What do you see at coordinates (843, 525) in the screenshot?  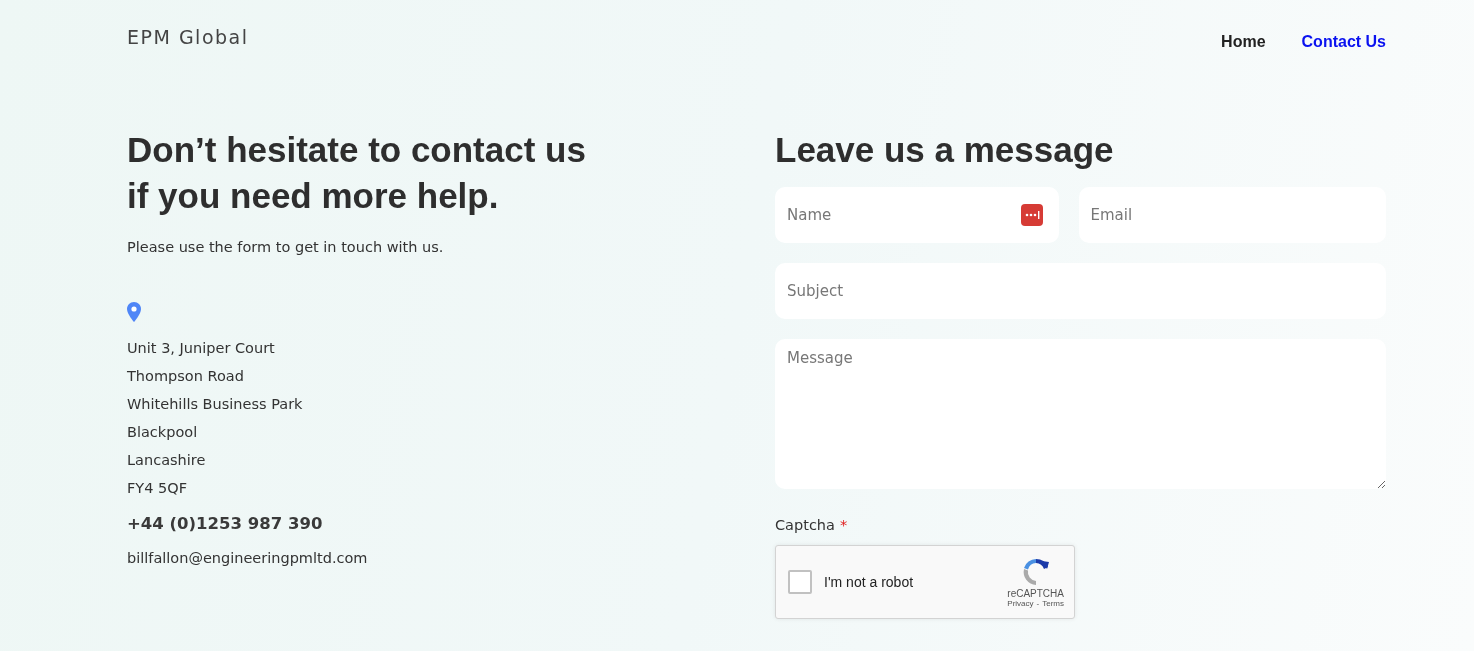 I see `required-mark: *` at bounding box center [843, 525].